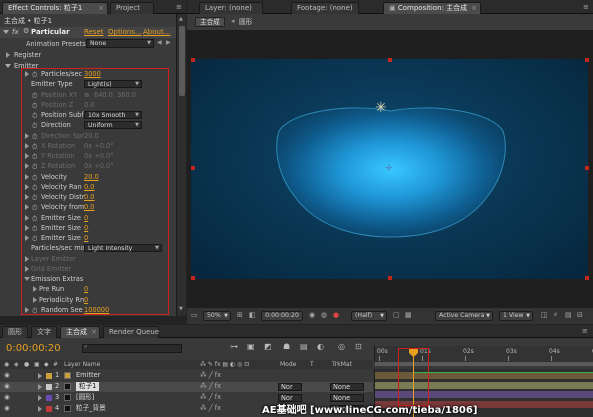  What do you see at coordinates (464, 316) in the screenshot?
I see `camera-dropdown: Active Camera ▼` at bounding box center [464, 316].